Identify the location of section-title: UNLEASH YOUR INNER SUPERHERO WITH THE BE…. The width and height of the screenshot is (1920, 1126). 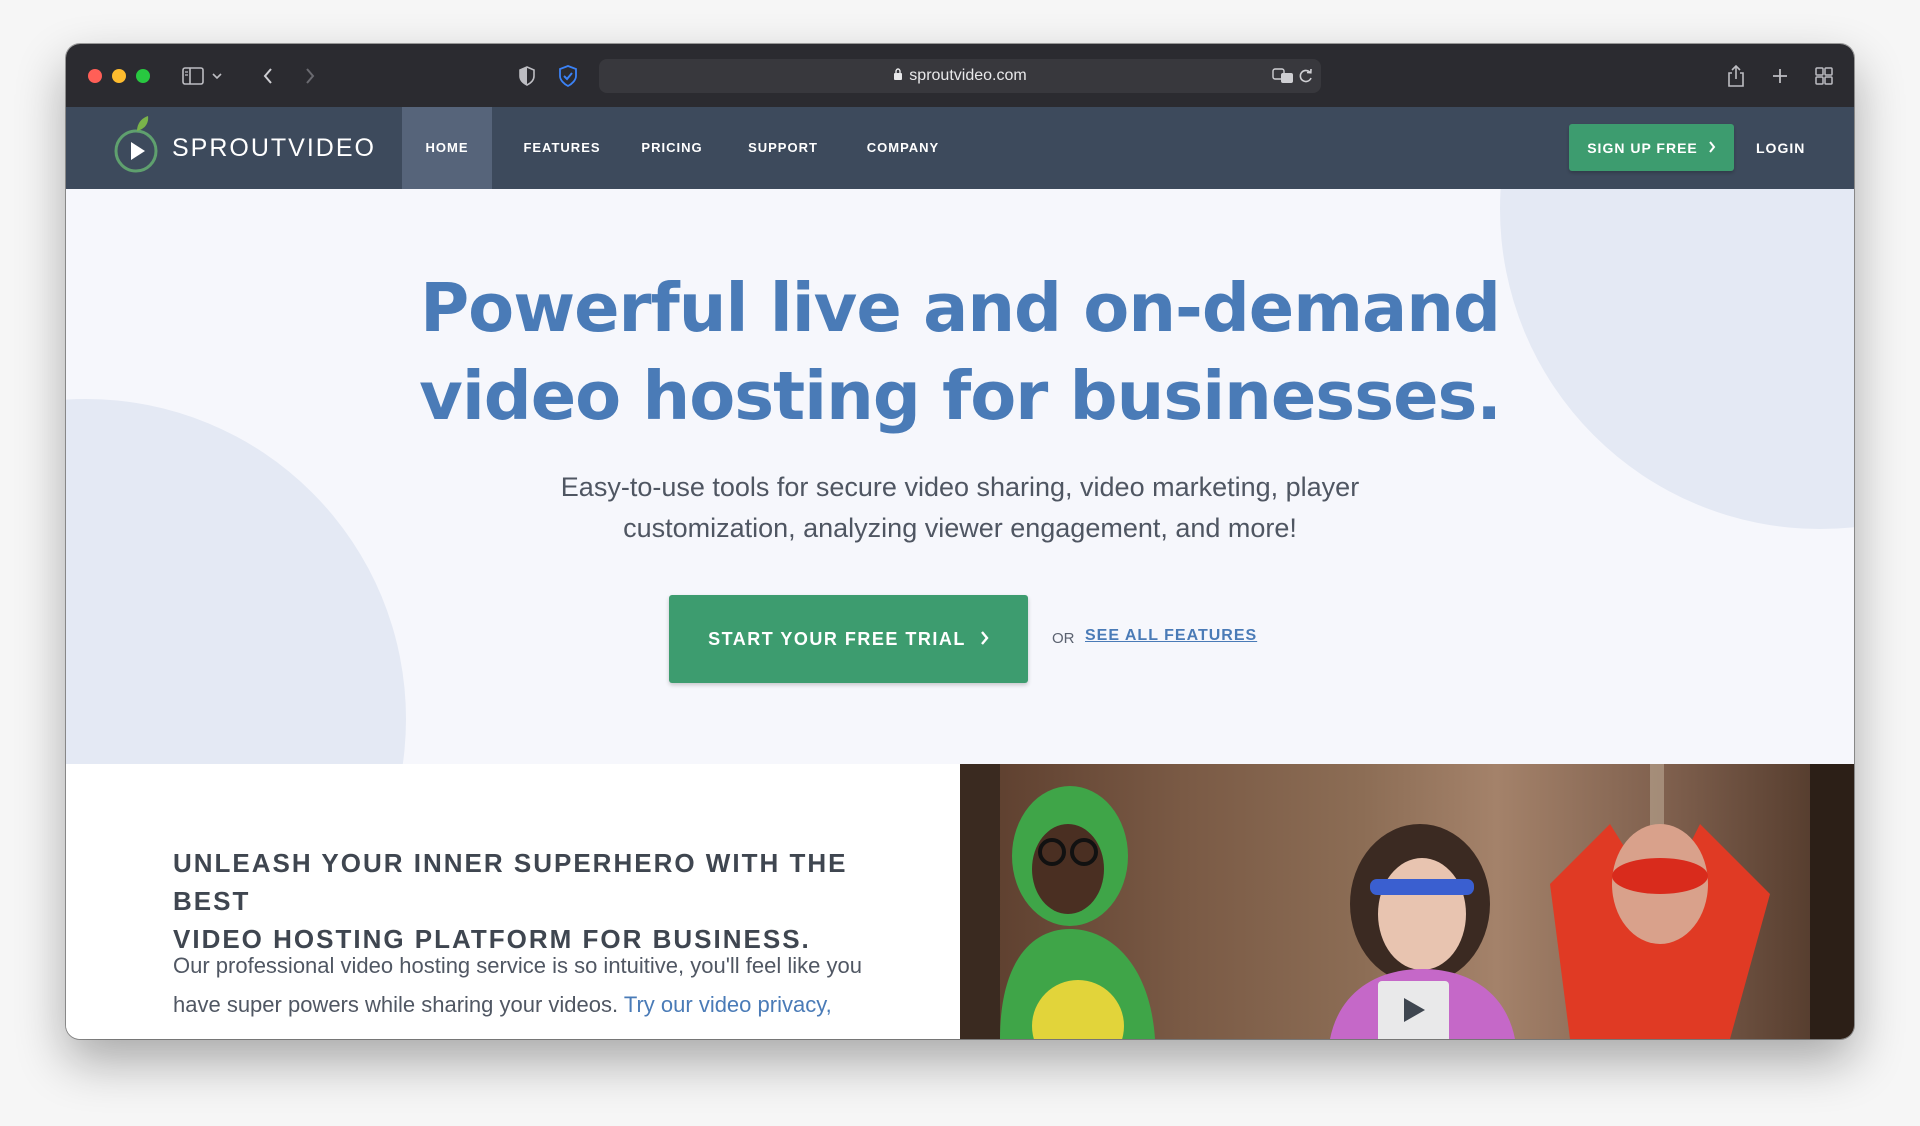
(543, 901).